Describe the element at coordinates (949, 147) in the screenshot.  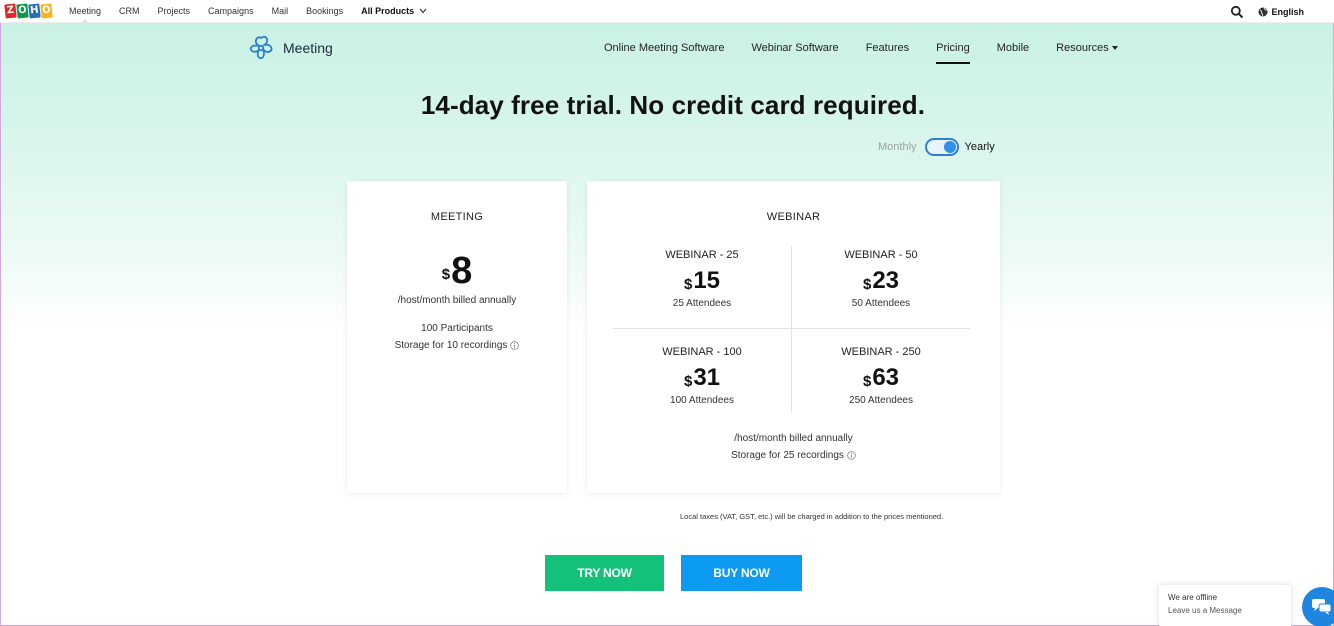
I see `switch-knob` at that location.